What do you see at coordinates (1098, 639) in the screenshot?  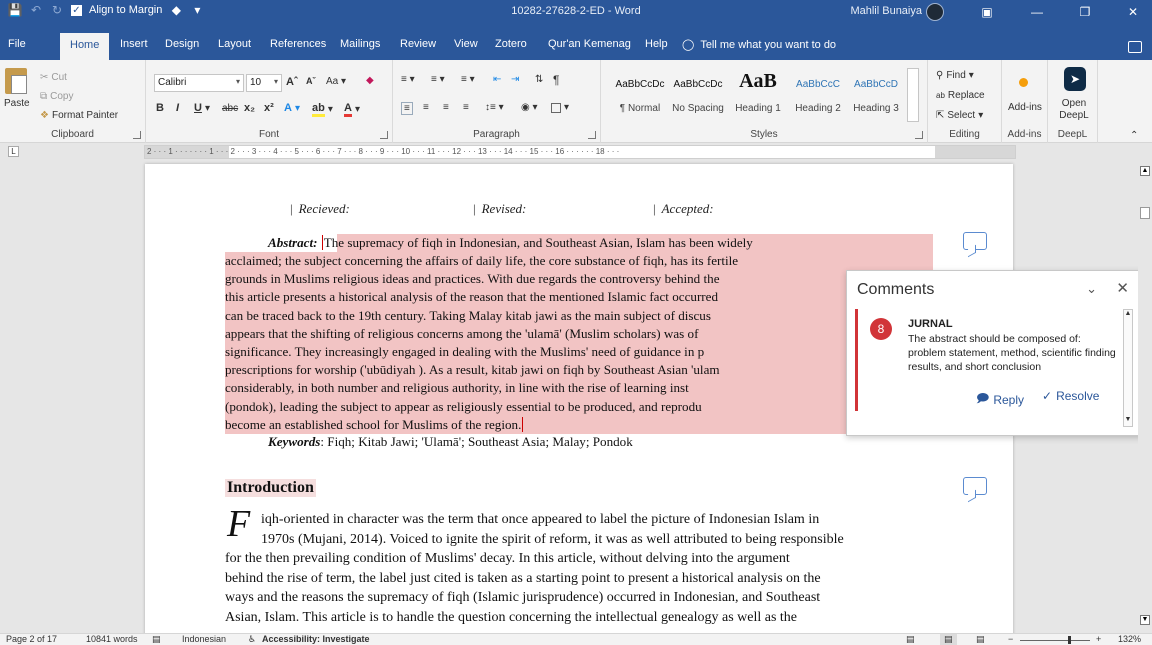 I see `zoom-in-icon: +` at bounding box center [1098, 639].